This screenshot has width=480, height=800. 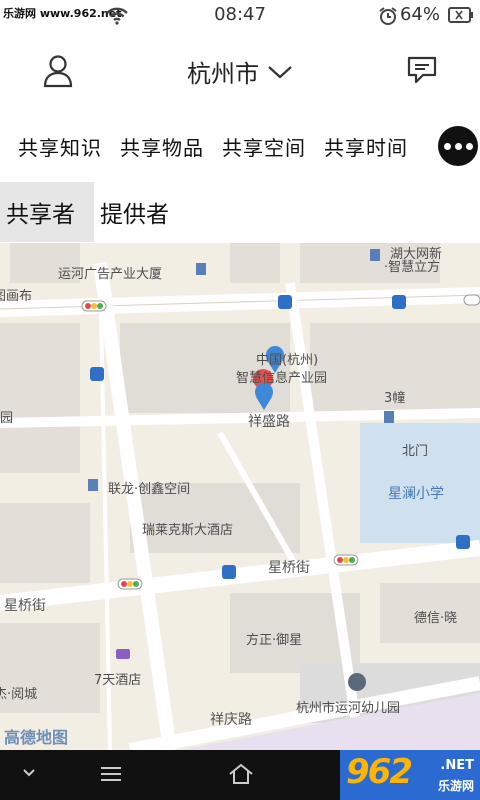 I want to click on map-label: 星澜小学, so click(x=416, y=494).